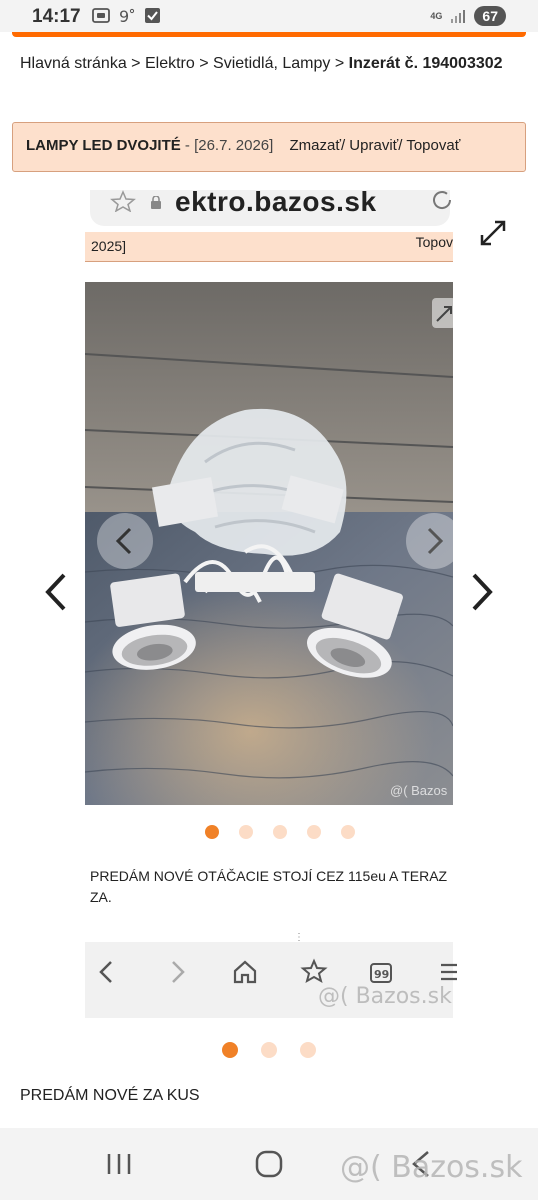  What do you see at coordinates (110, 1095) in the screenshot?
I see `listing-description: PREDÁM NOVÉ ZA KUS` at bounding box center [110, 1095].